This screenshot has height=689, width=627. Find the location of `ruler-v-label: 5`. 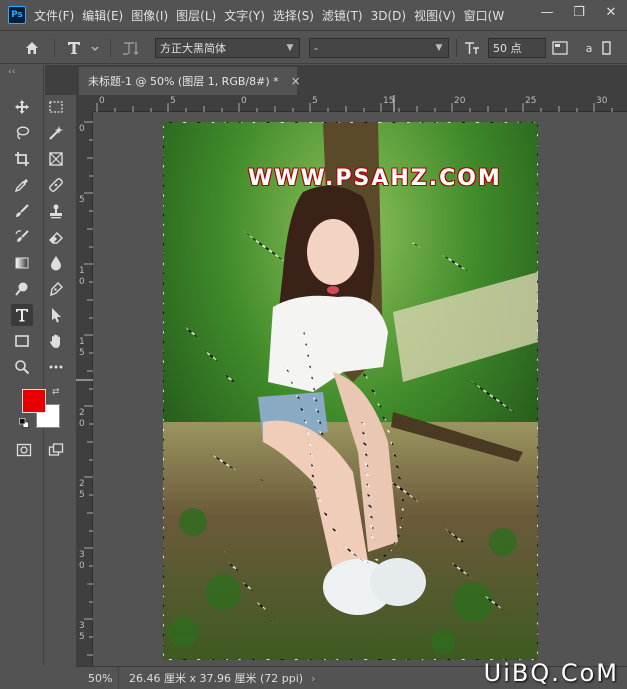

ruler-v-label: 5 is located at coordinates (82, 200).